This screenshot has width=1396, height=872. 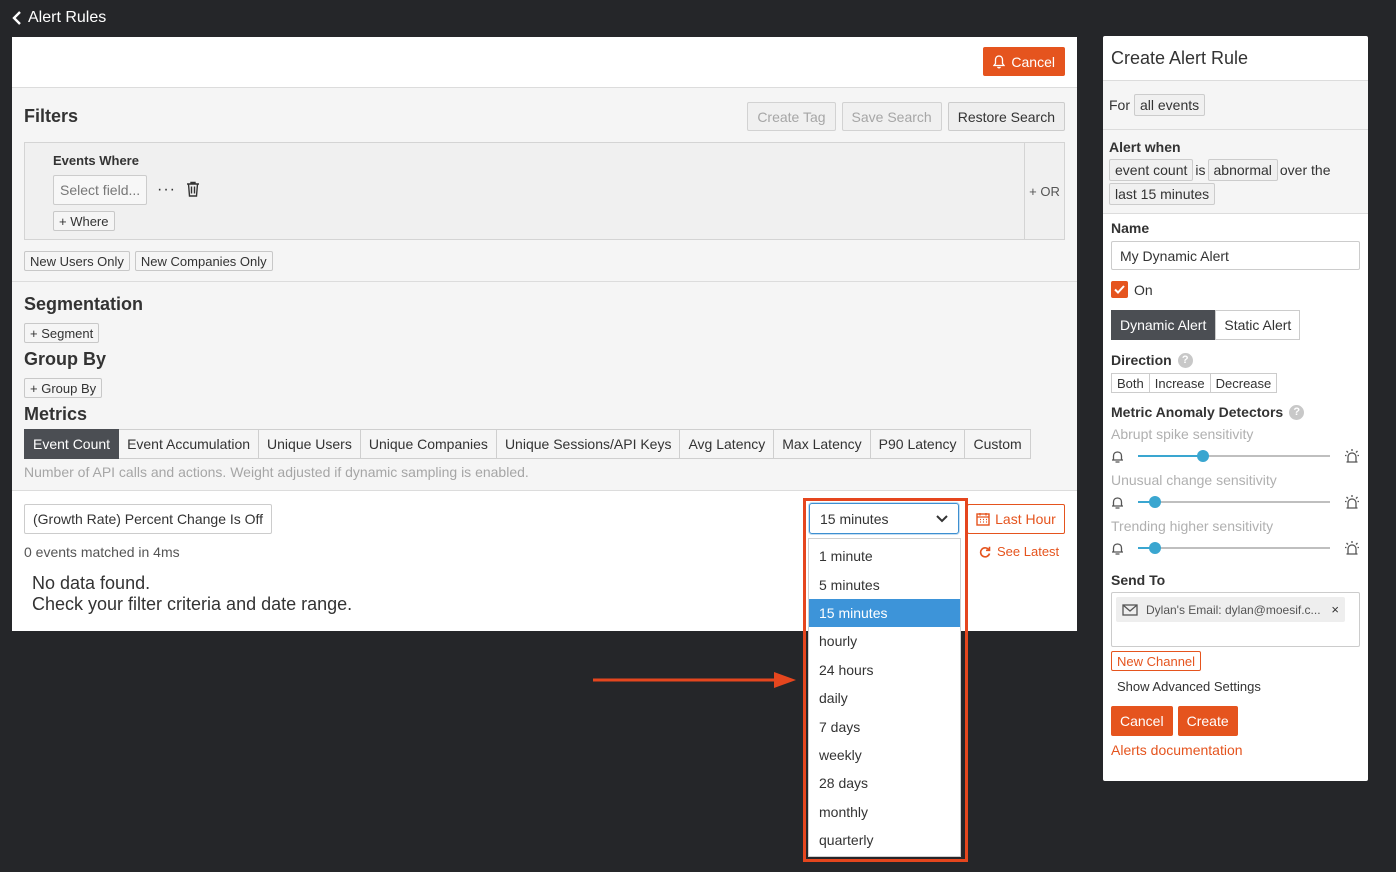 I want to click on name-input: My Dynamic Alert, so click(x=1235, y=255).